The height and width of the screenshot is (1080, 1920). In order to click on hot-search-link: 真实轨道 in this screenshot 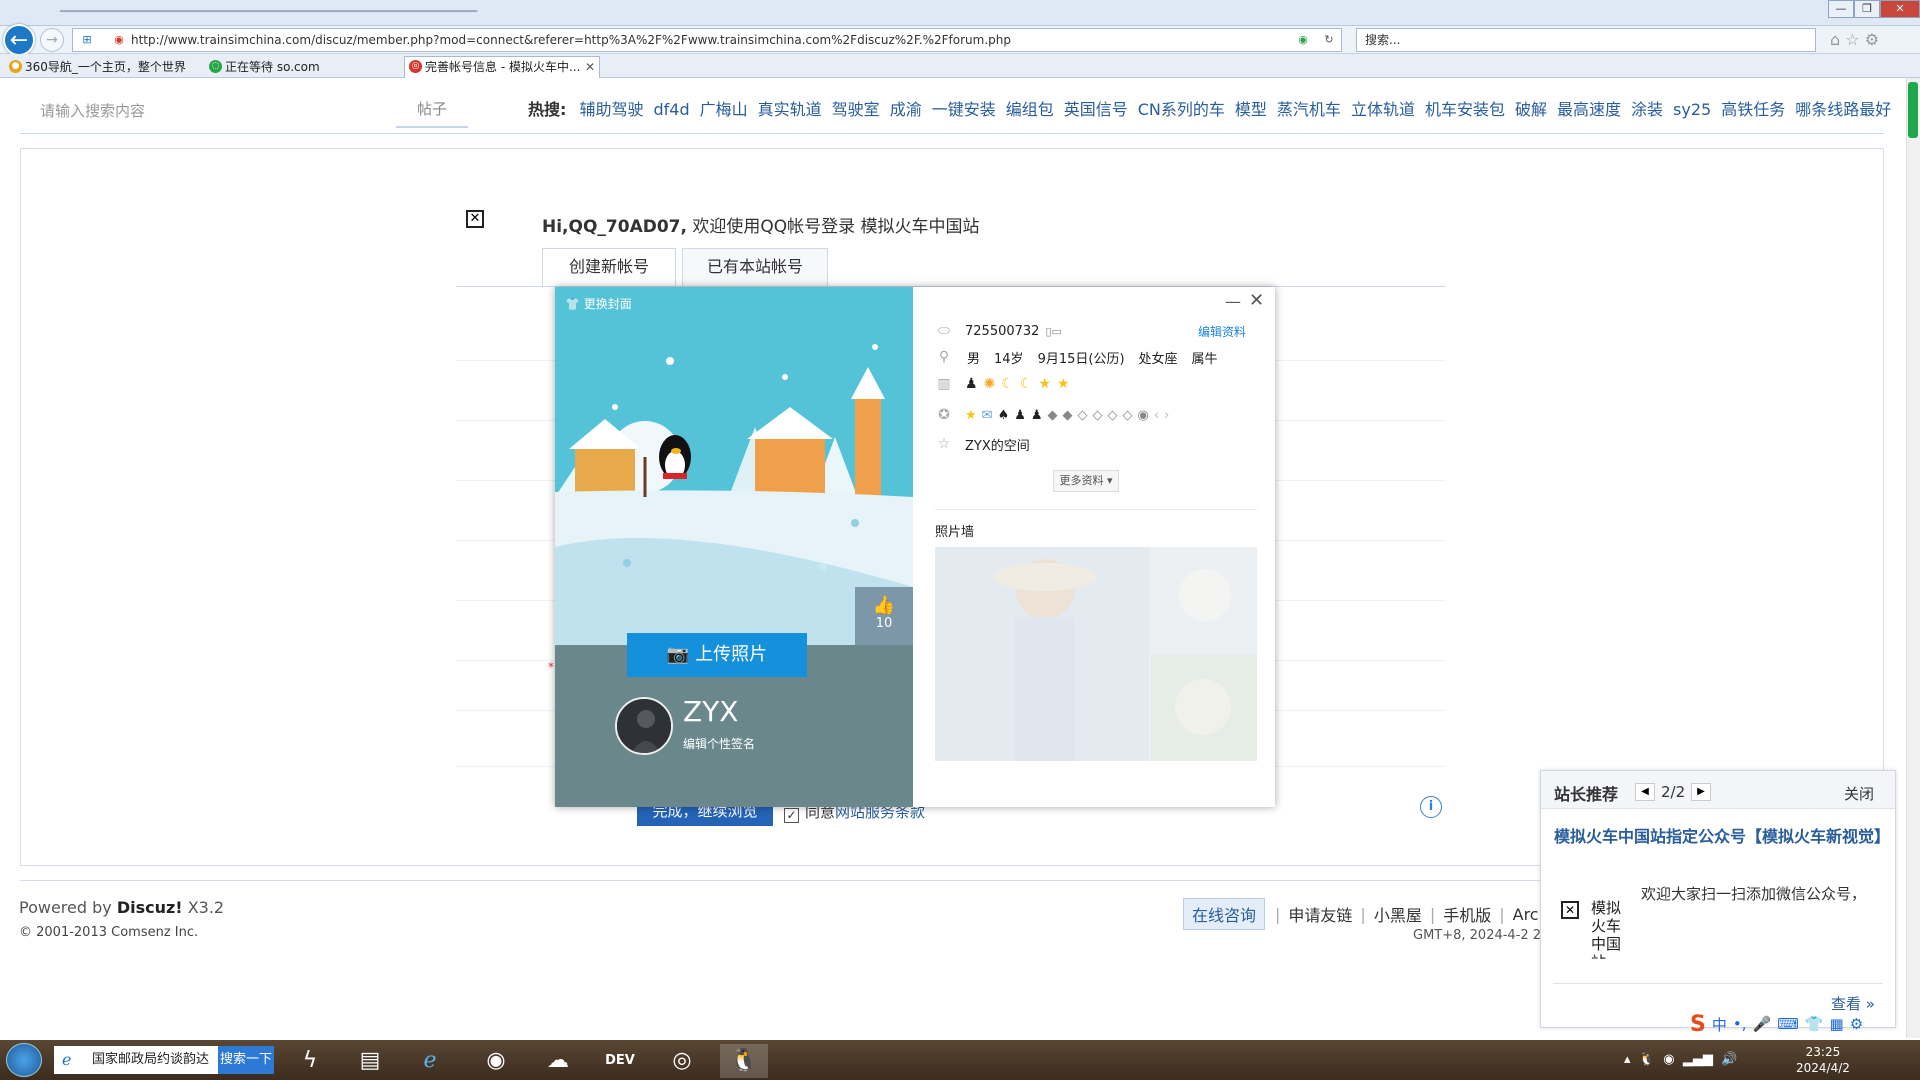, I will do `click(790, 109)`.